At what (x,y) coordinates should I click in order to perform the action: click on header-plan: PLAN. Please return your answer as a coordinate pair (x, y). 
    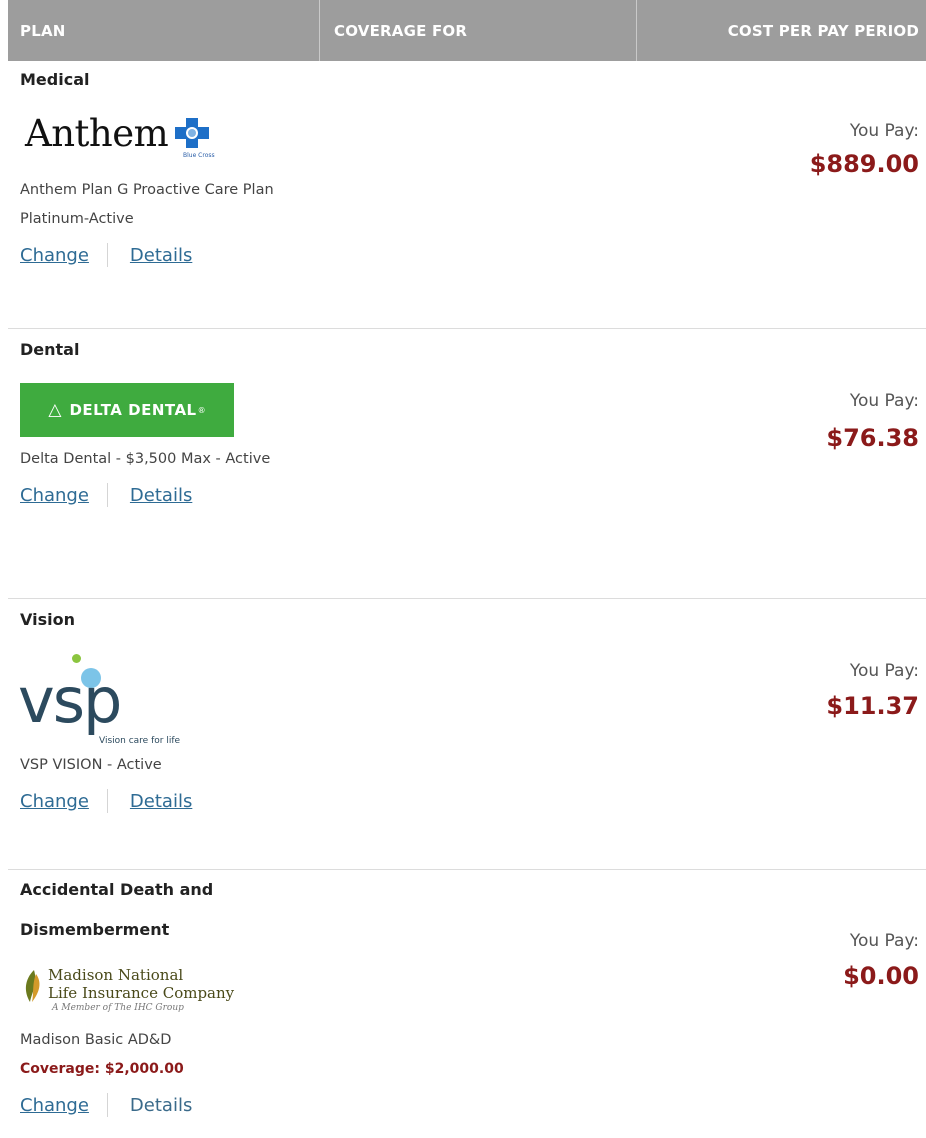
    Looking at the image, I should click on (164, 30).